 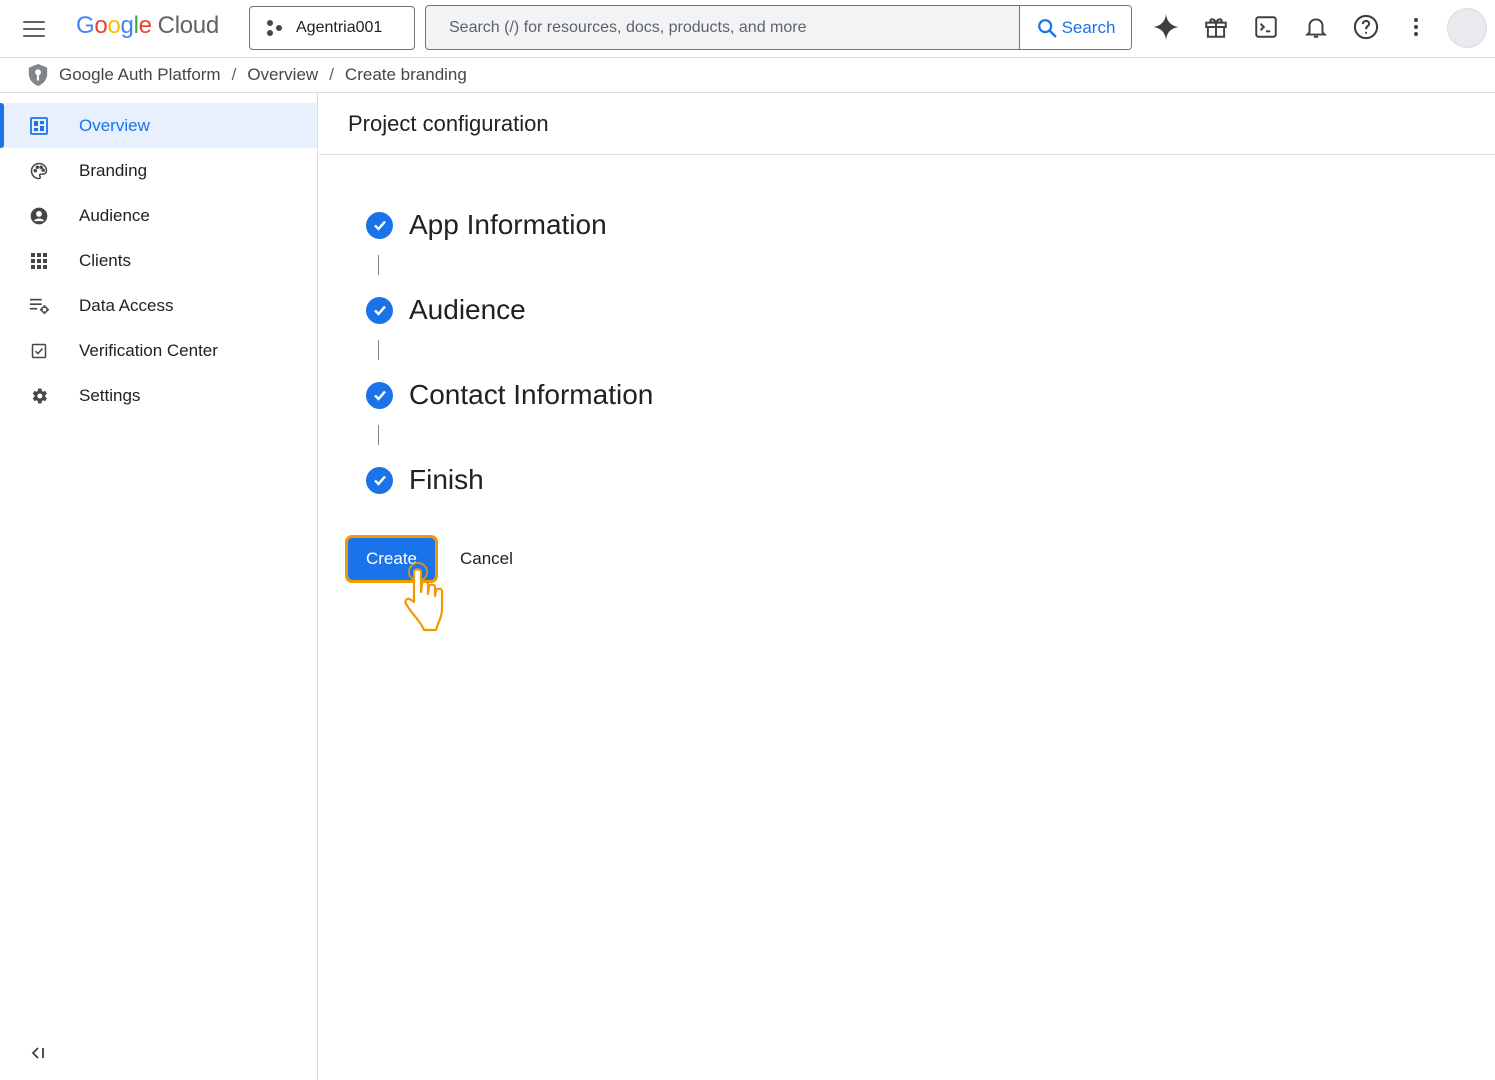 What do you see at coordinates (1266, 27) in the screenshot?
I see `cloud-shell-icon` at bounding box center [1266, 27].